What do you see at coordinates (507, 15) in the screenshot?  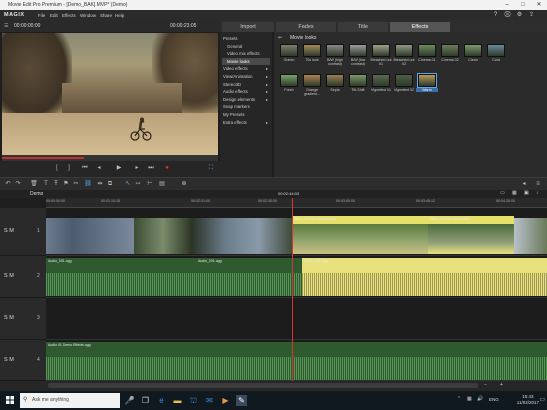 I see `cart-icon: ⛒` at bounding box center [507, 15].